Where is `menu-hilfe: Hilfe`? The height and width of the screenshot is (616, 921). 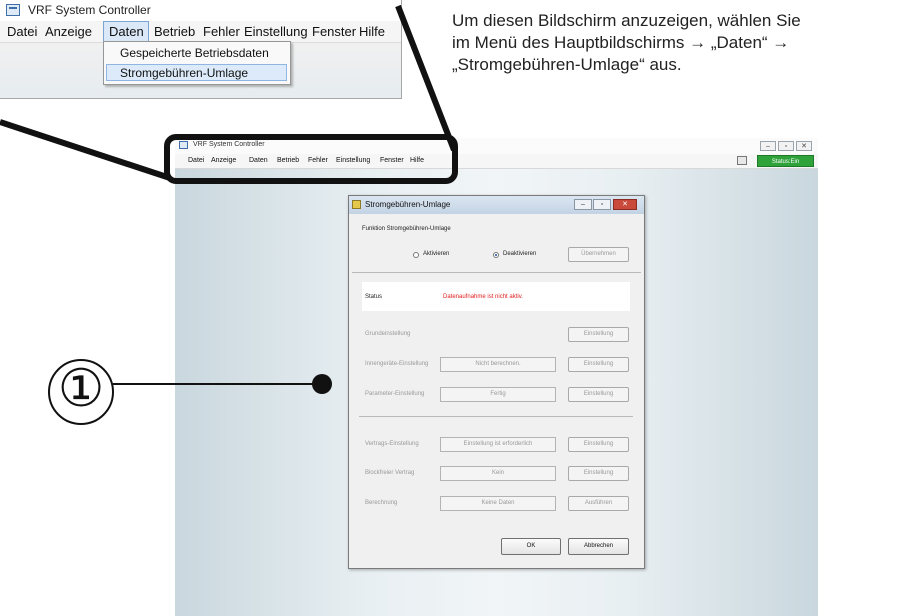
menu-hilfe: Hilfe is located at coordinates (372, 31).